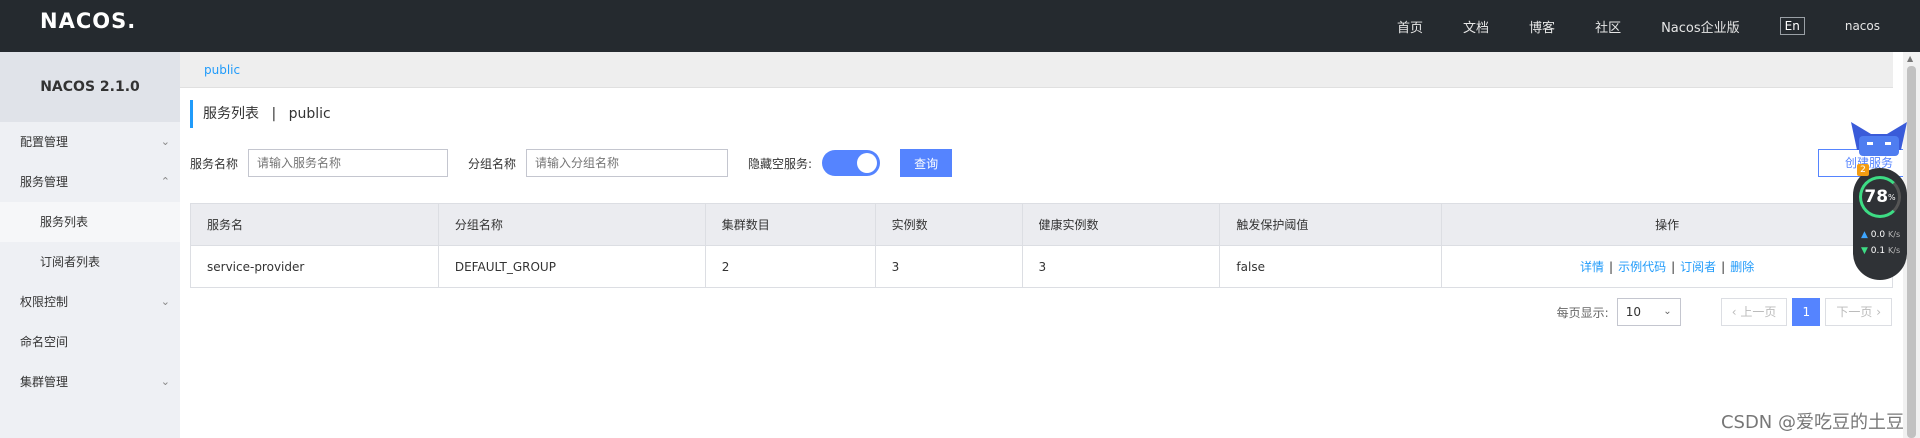 This screenshot has height=438, width=1920. I want to click on top-nav: 首页 文档 博客 社区 Nacos企业版 En nacos, so click(1658, 26).